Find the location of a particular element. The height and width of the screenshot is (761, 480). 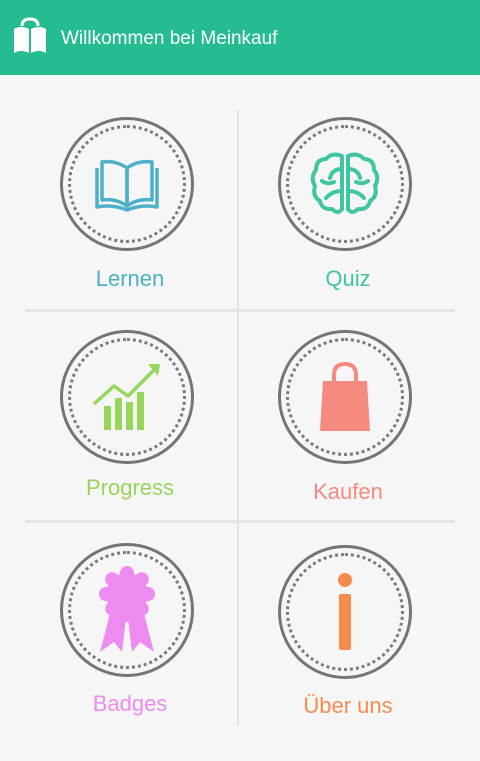

tile-lernen-circle is located at coordinates (127, 184).